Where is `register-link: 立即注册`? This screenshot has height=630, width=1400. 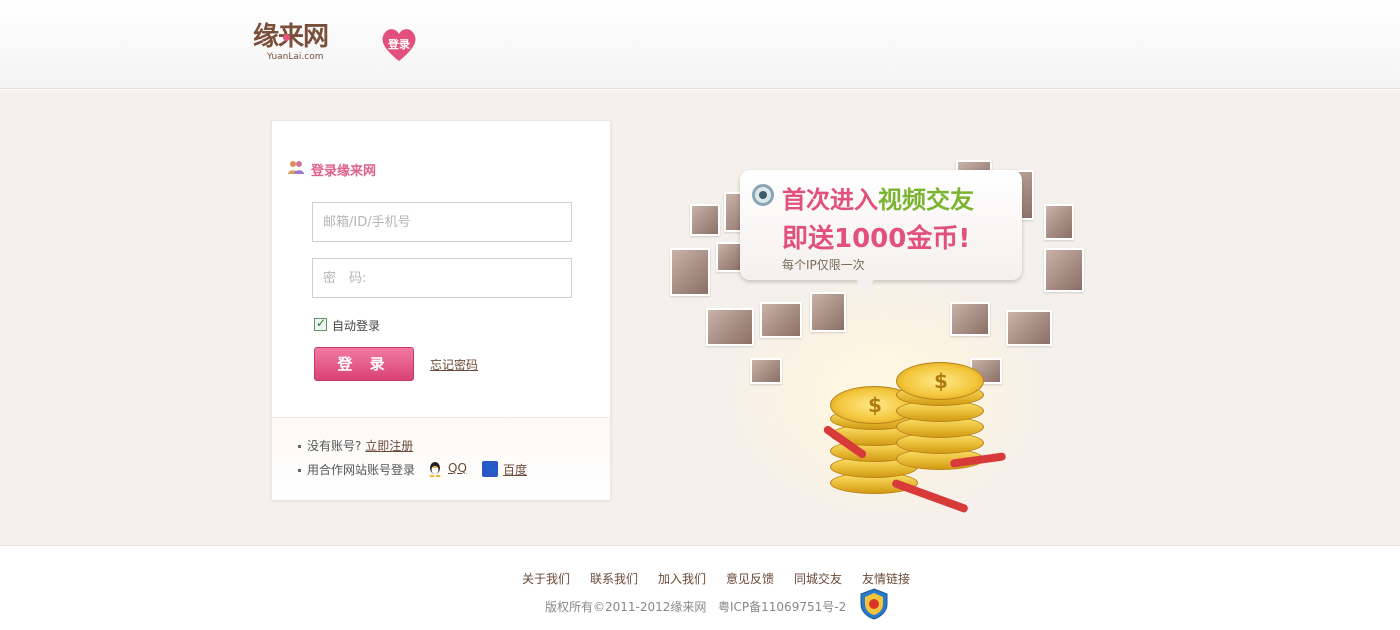 register-link: 立即注册 is located at coordinates (389, 446).